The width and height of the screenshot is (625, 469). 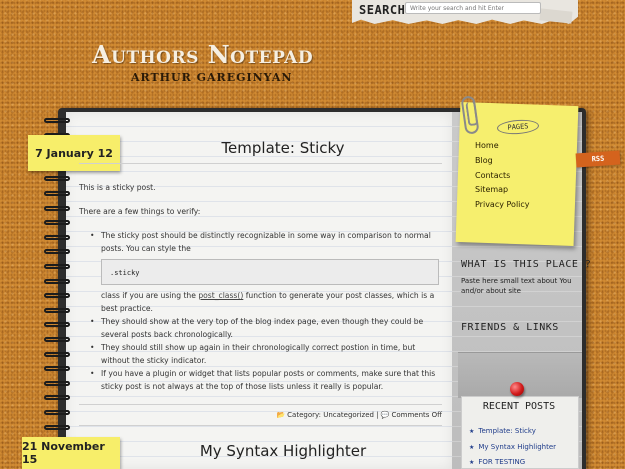 What do you see at coordinates (71, 453) in the screenshot?
I see `post-date-note: 21 November 15` at bounding box center [71, 453].